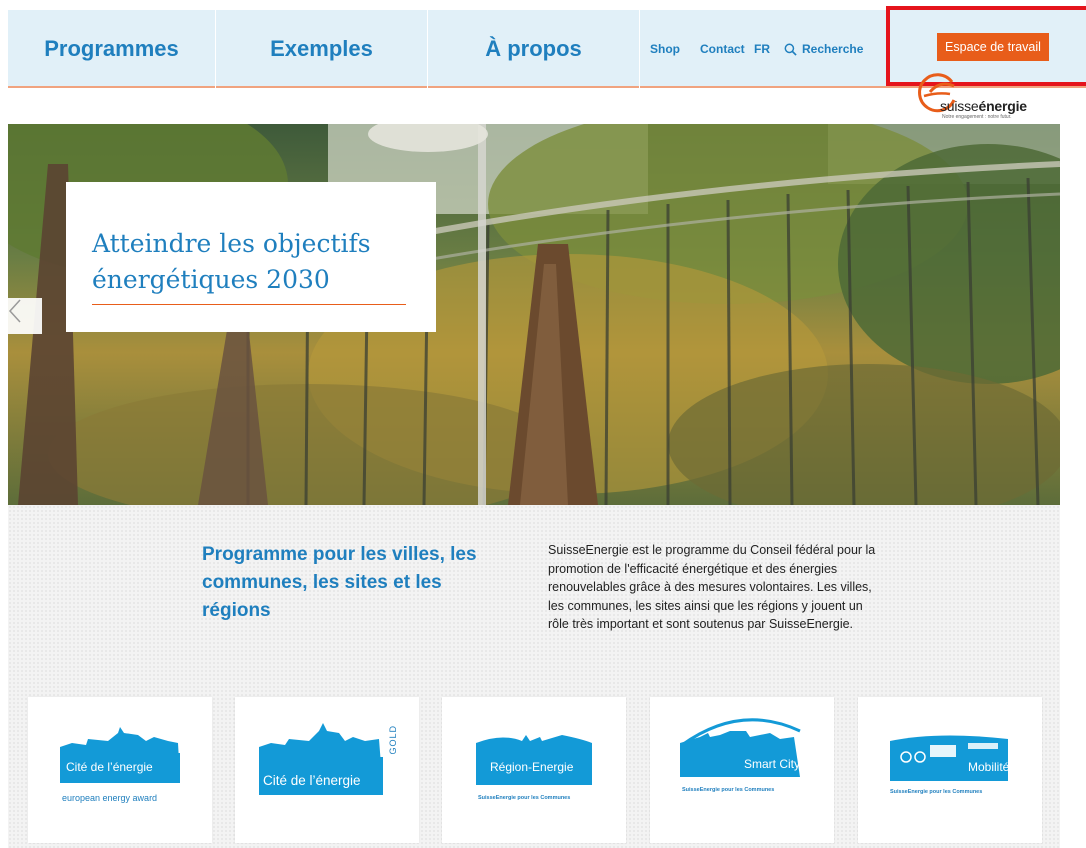 This screenshot has width=1086, height=848. What do you see at coordinates (959, 106) in the screenshot?
I see `logo-brand-light: suisse` at bounding box center [959, 106].